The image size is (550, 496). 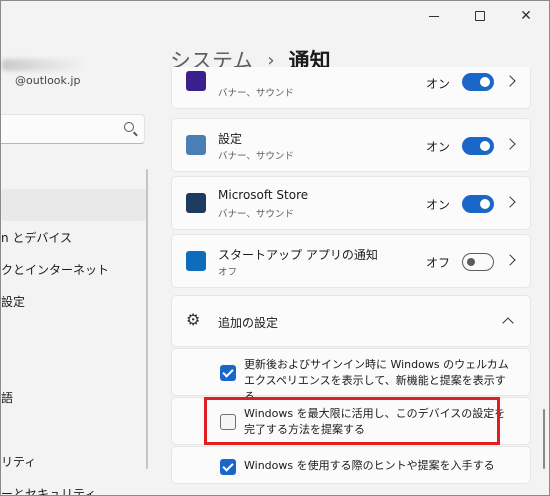 What do you see at coordinates (230, 139) in the screenshot?
I see `app-title: 設定` at bounding box center [230, 139].